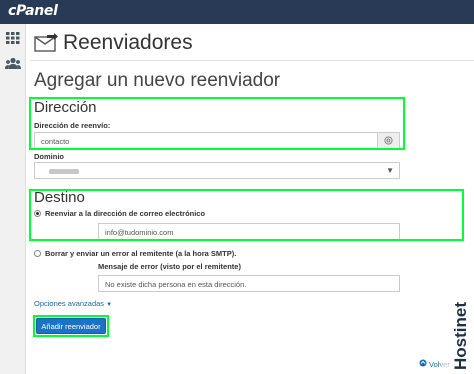  What do you see at coordinates (237, 12) in the screenshot?
I see `top-bar: cPanel` at bounding box center [237, 12].